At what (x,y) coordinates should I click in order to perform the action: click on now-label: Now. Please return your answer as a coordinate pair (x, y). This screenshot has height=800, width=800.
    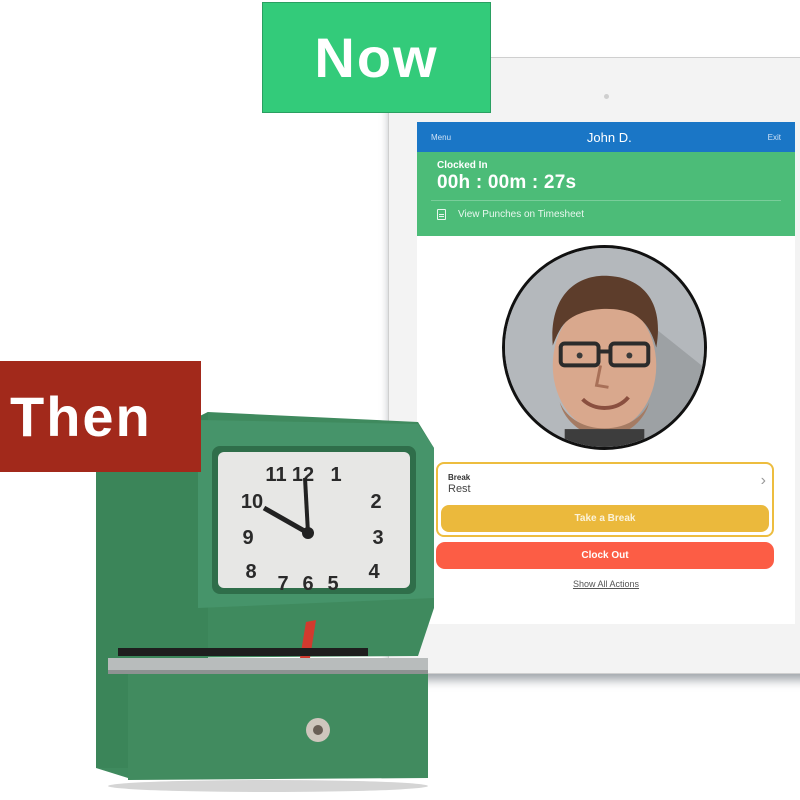
    Looking at the image, I should click on (376, 57).